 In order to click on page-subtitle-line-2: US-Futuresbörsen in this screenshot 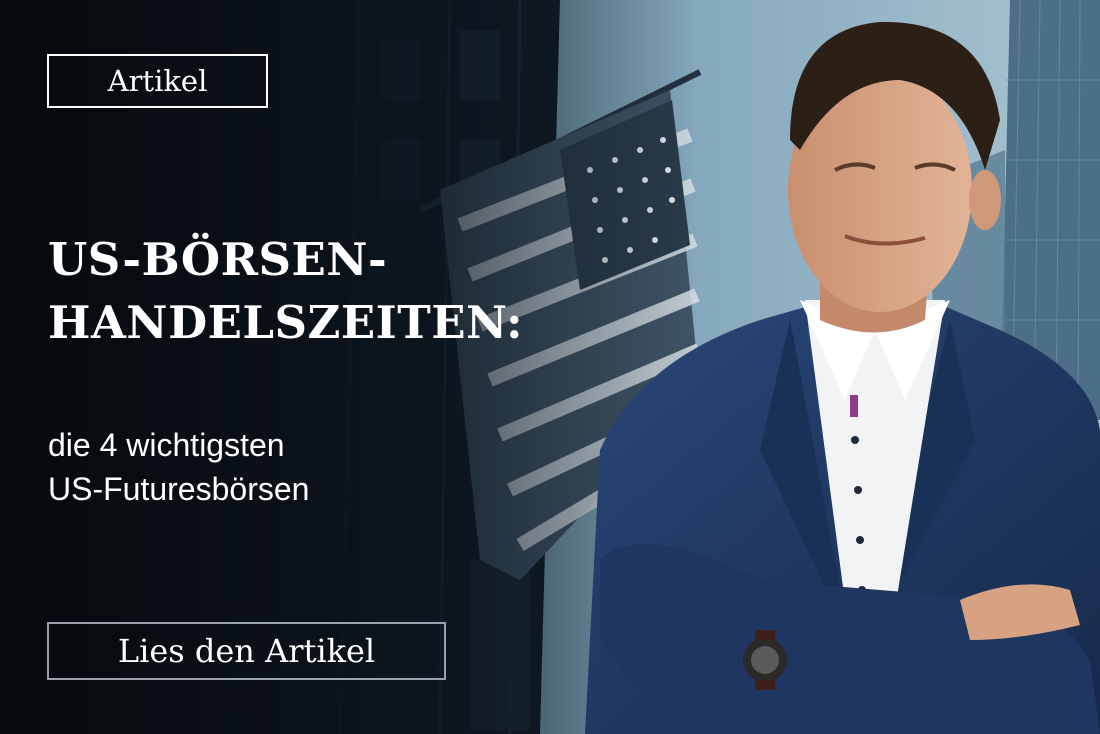, I will do `click(179, 489)`.